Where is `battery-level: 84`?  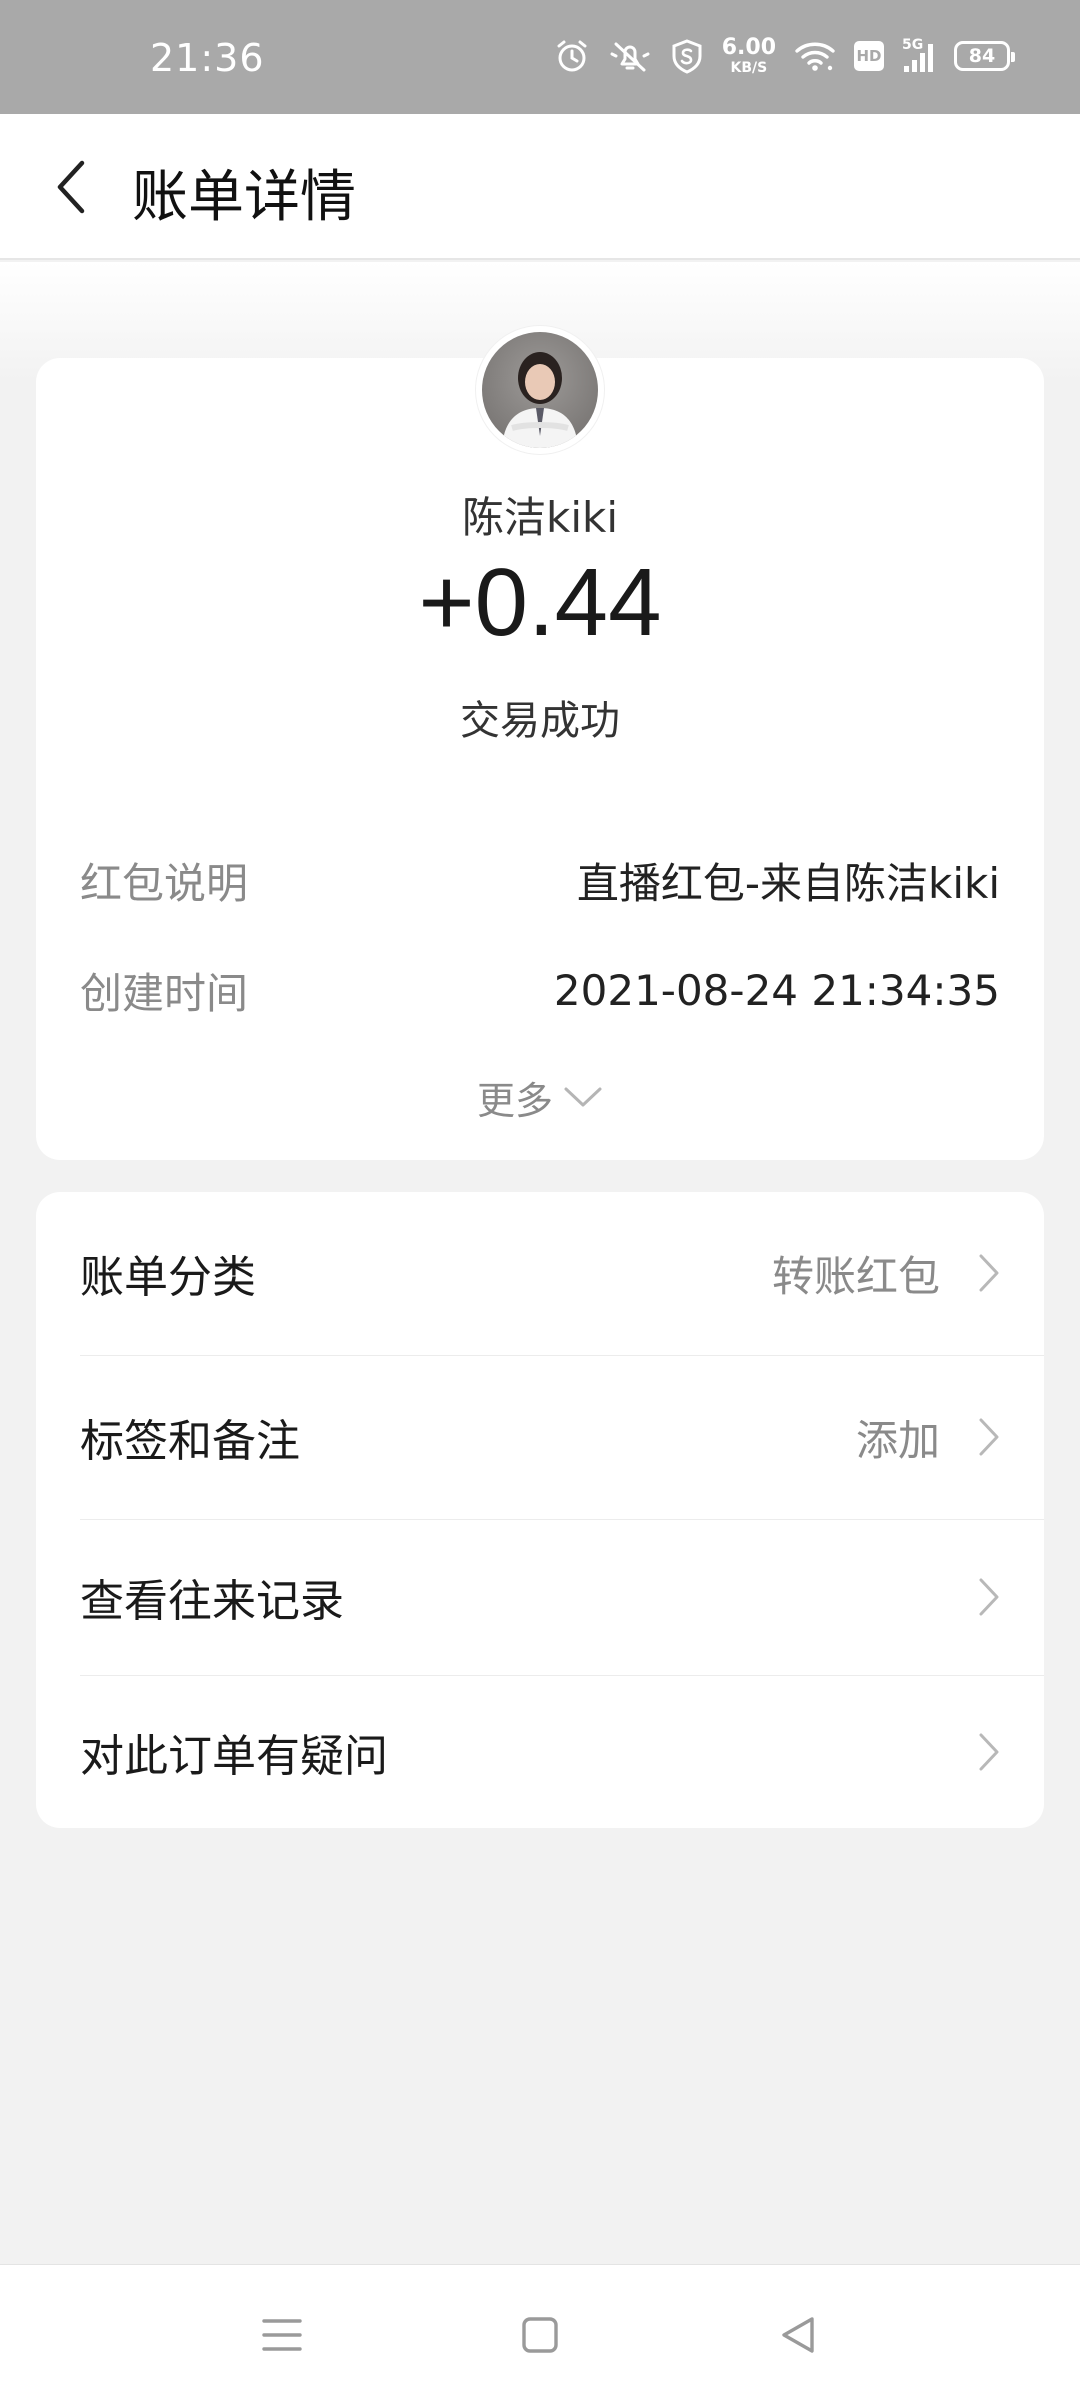 battery-level: 84 is located at coordinates (982, 56).